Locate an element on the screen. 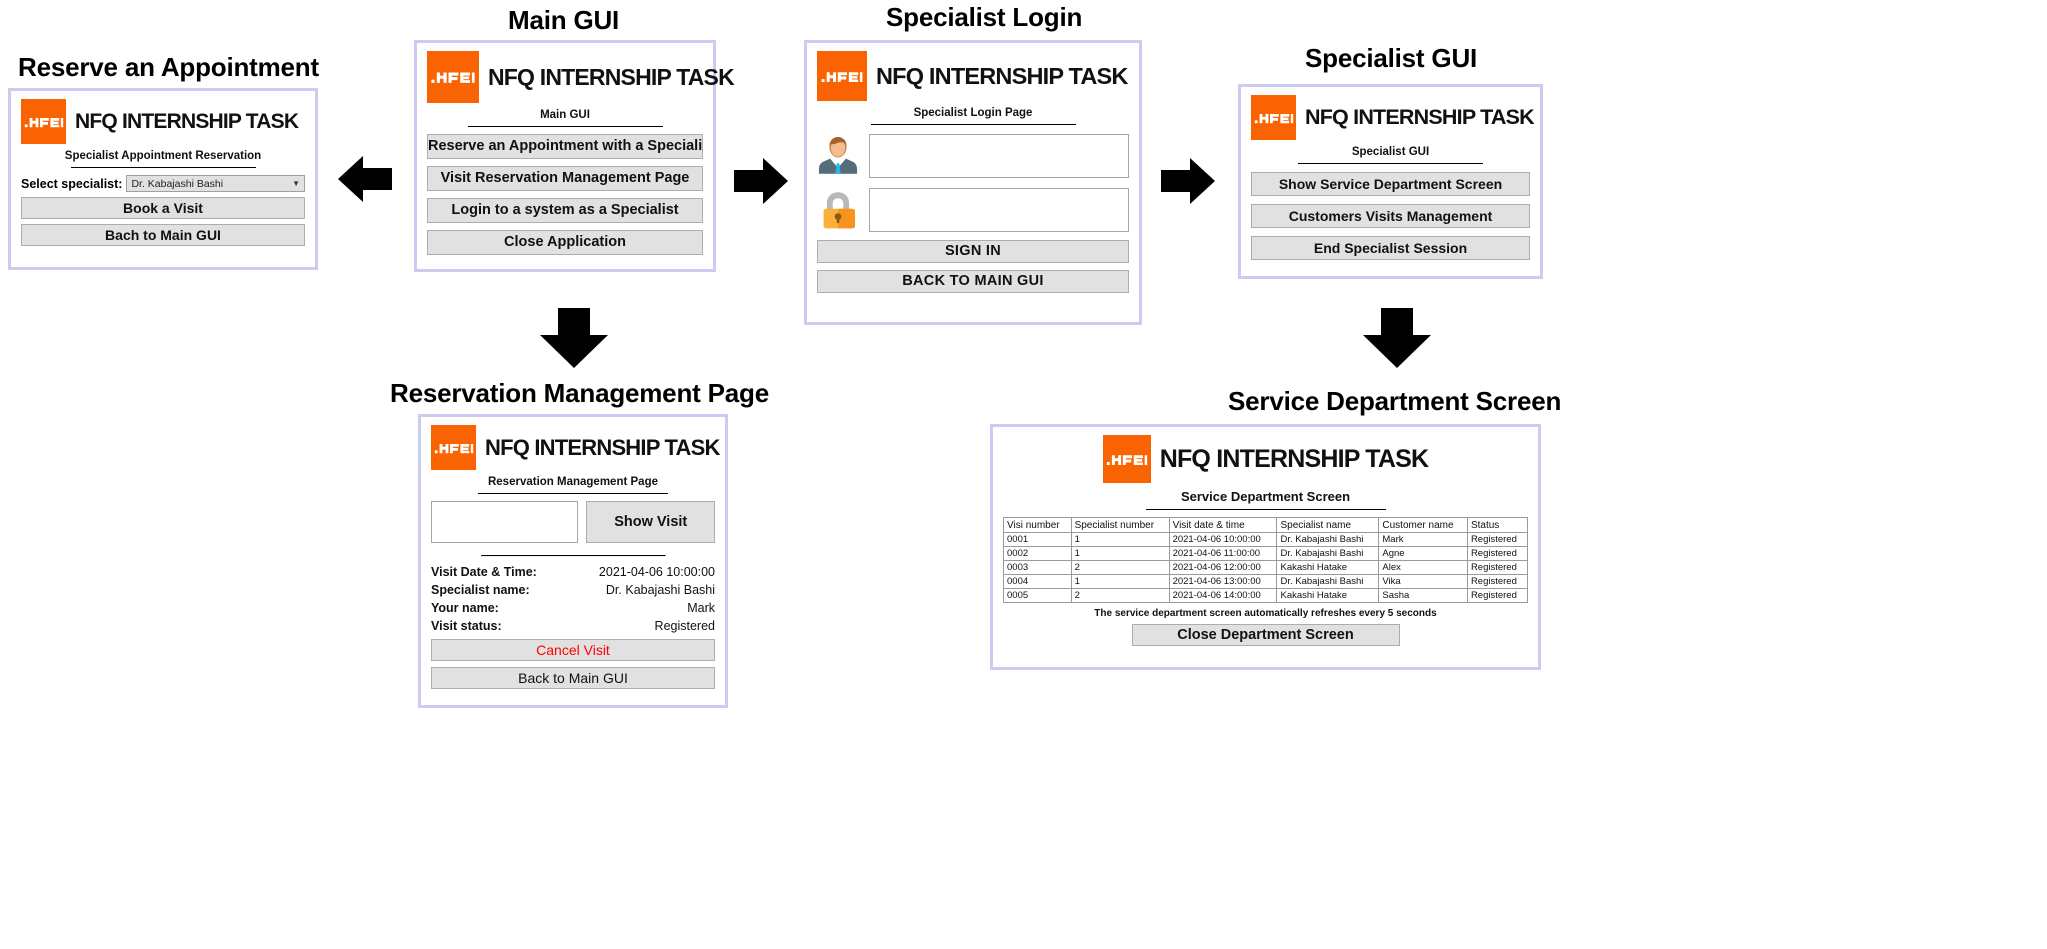  password-row is located at coordinates (973, 210).